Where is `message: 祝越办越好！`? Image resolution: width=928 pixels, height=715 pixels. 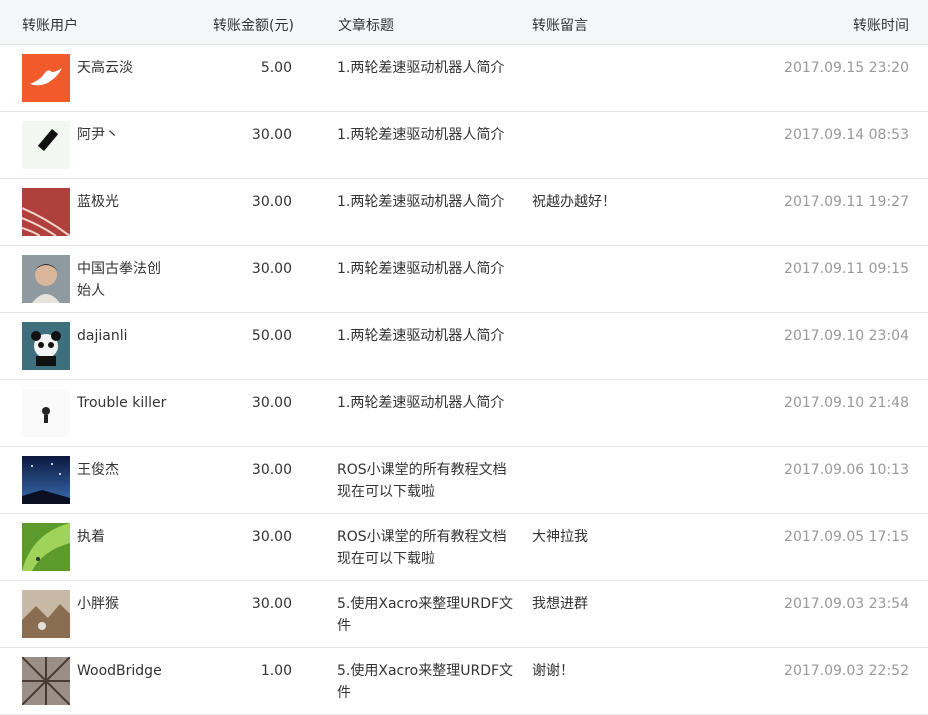
message: 祝越办越好！ is located at coordinates (574, 202).